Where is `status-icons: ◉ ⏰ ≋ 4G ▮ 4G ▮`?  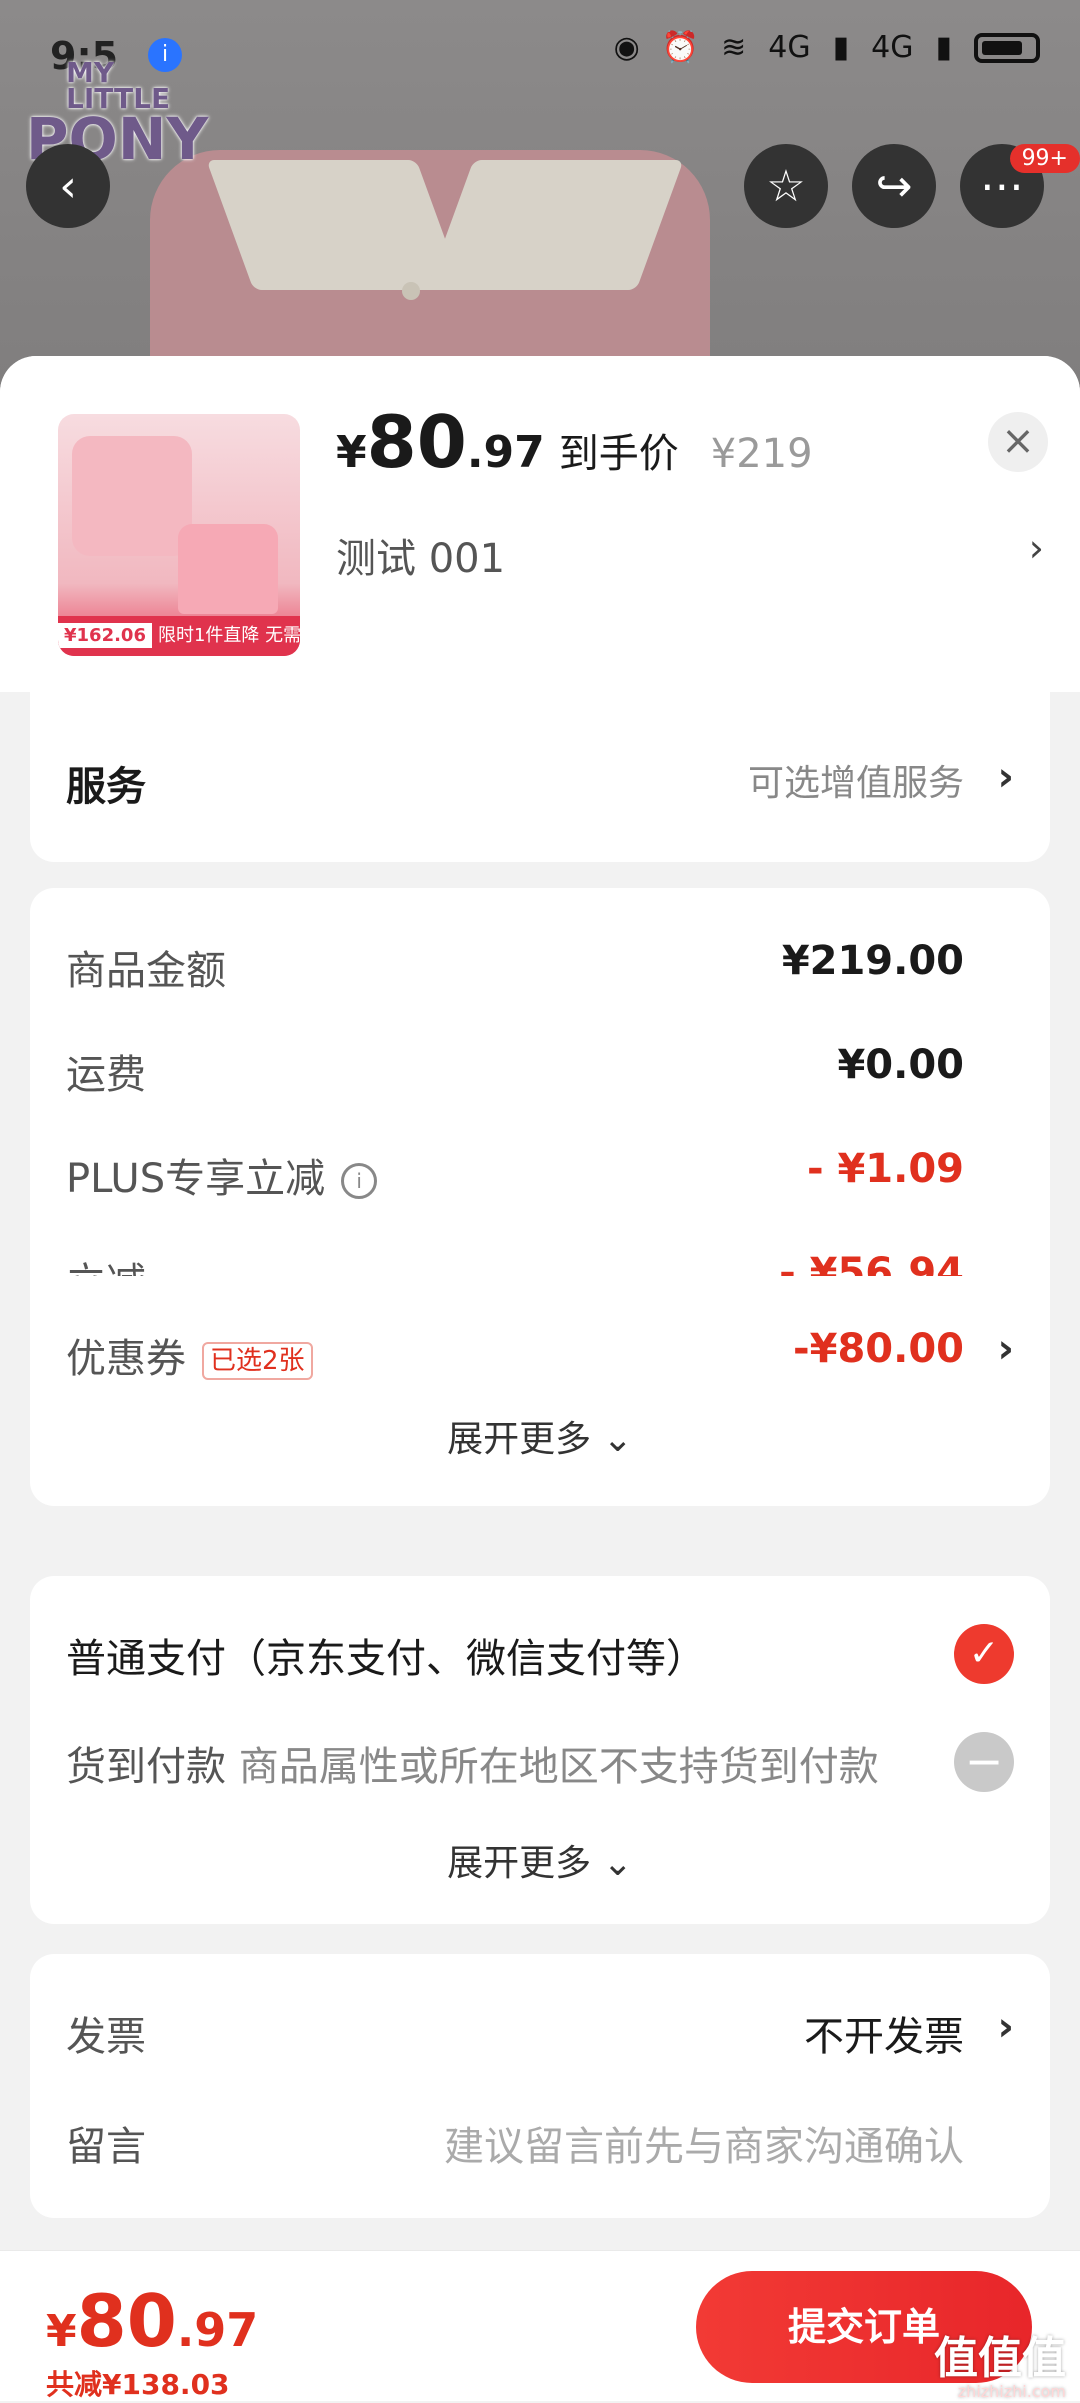
status-icons: ◉ ⏰ ≋ 4G ▮ 4G ▮ is located at coordinates (827, 47).